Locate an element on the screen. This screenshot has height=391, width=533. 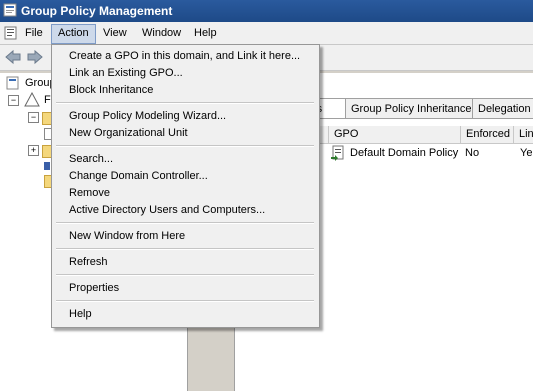
menu-item-help: Help is located at coordinates (80, 314).